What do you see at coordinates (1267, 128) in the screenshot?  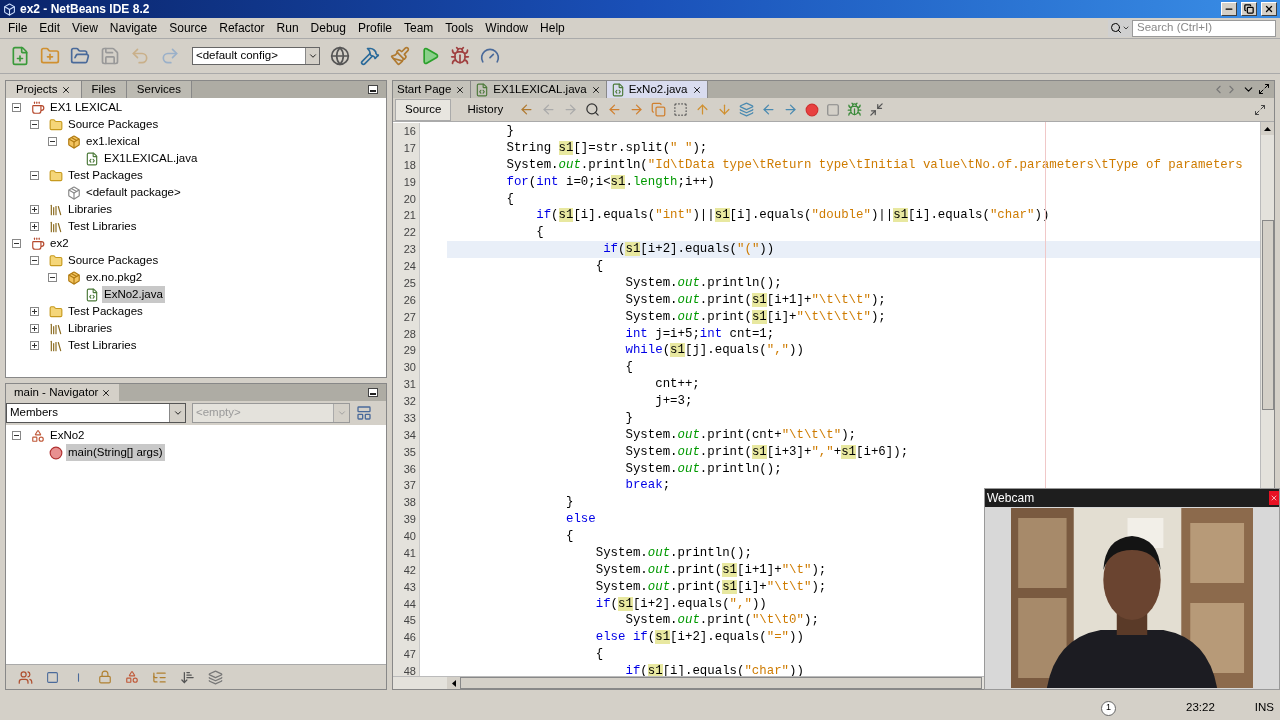 I see `scroll-up-button` at bounding box center [1267, 128].